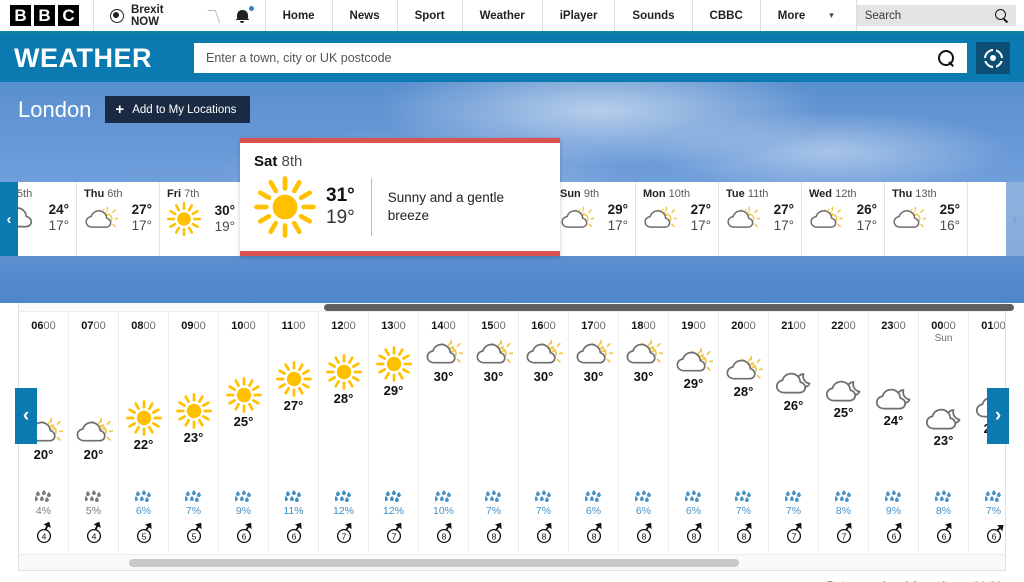 This screenshot has width=1024, height=582. I want to click on day-card: Tue 11th 27° 17°, so click(760, 219).